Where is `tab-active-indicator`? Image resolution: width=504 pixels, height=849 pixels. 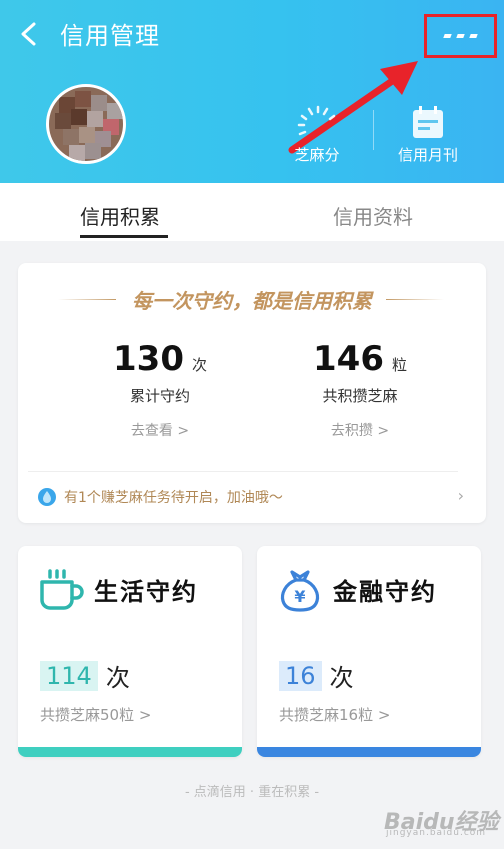 tab-active-indicator is located at coordinates (124, 236).